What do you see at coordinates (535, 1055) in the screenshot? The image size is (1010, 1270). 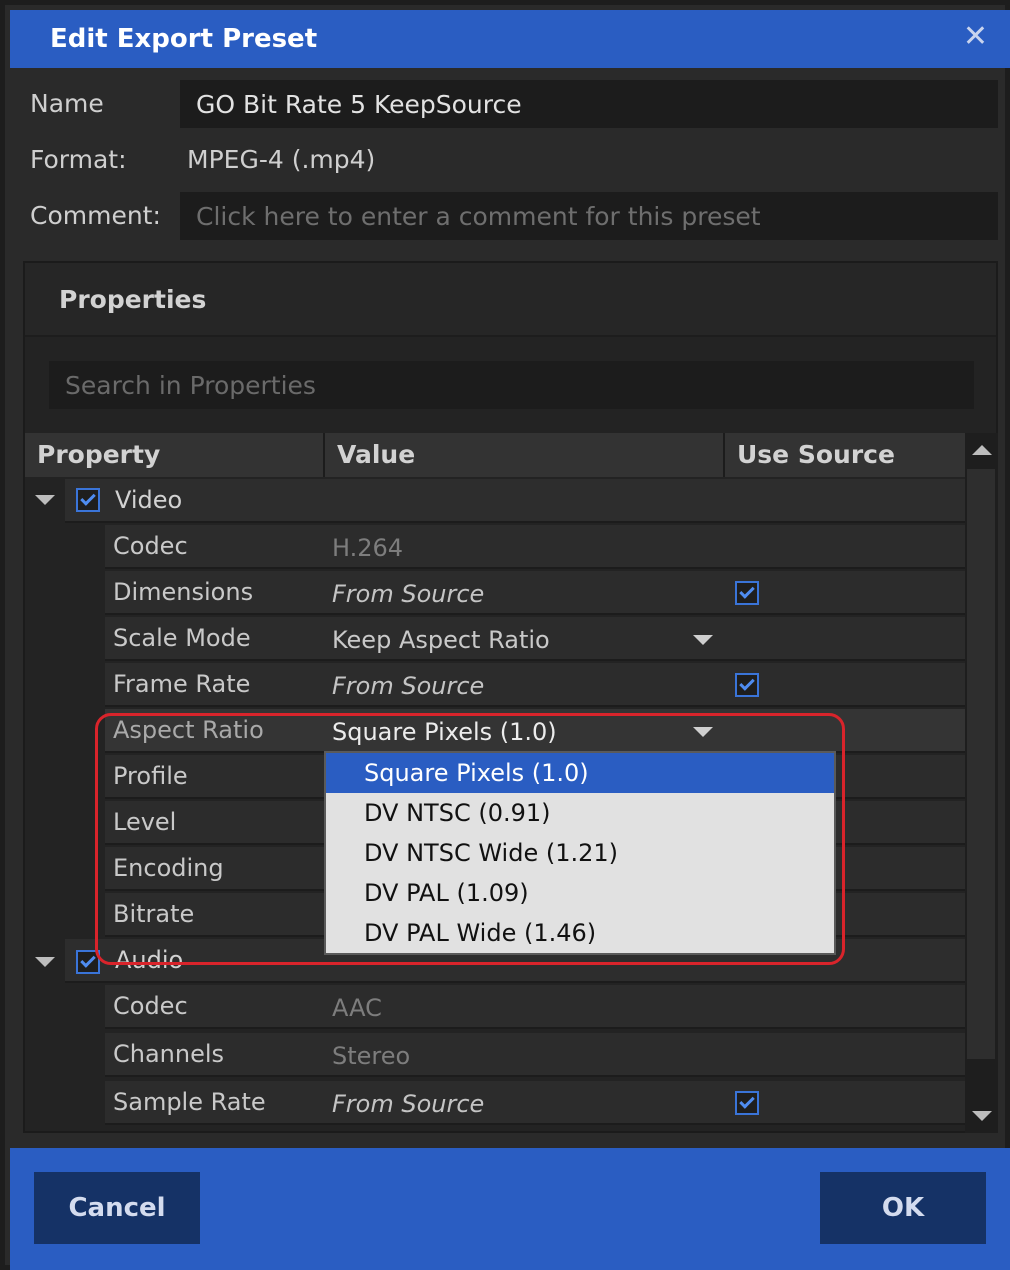 I see `property-row-channels: Channels Stereo` at bounding box center [535, 1055].